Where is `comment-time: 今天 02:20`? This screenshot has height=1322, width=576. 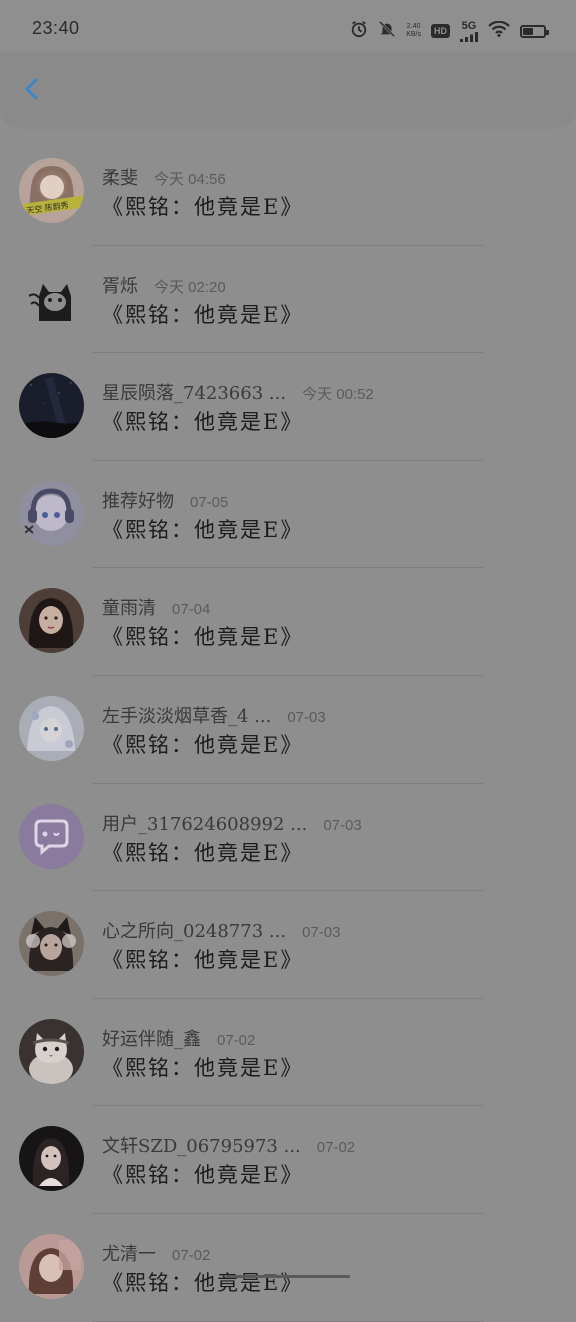 comment-time: 今天 02:20 is located at coordinates (190, 287).